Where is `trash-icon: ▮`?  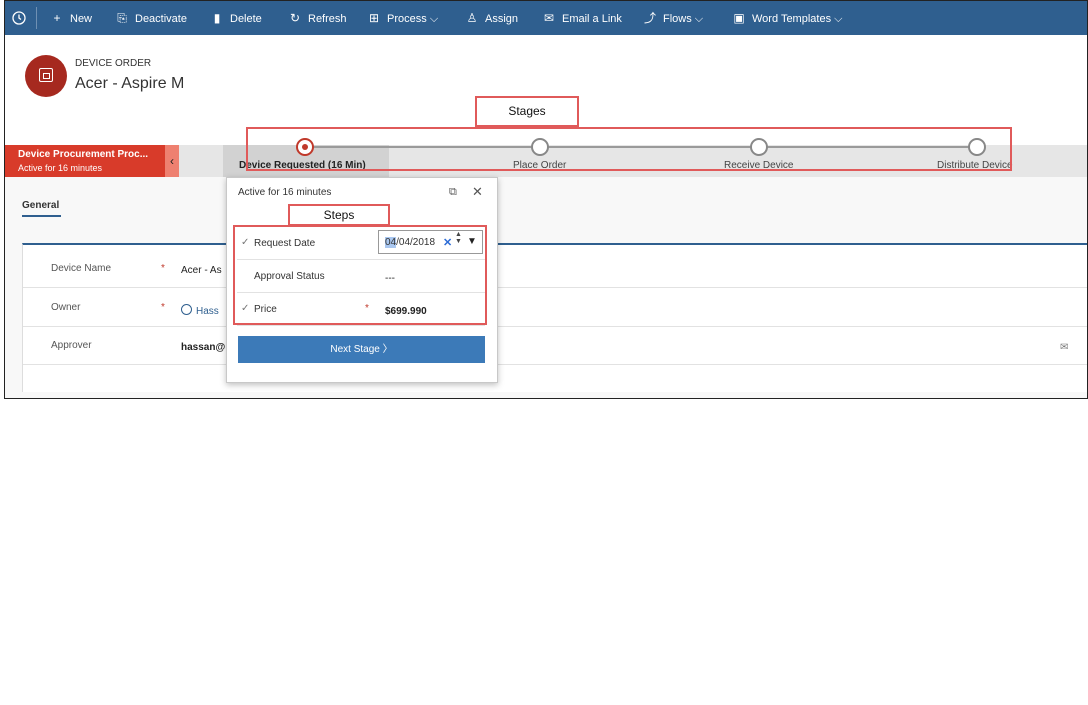 trash-icon: ▮ is located at coordinates (217, 18).